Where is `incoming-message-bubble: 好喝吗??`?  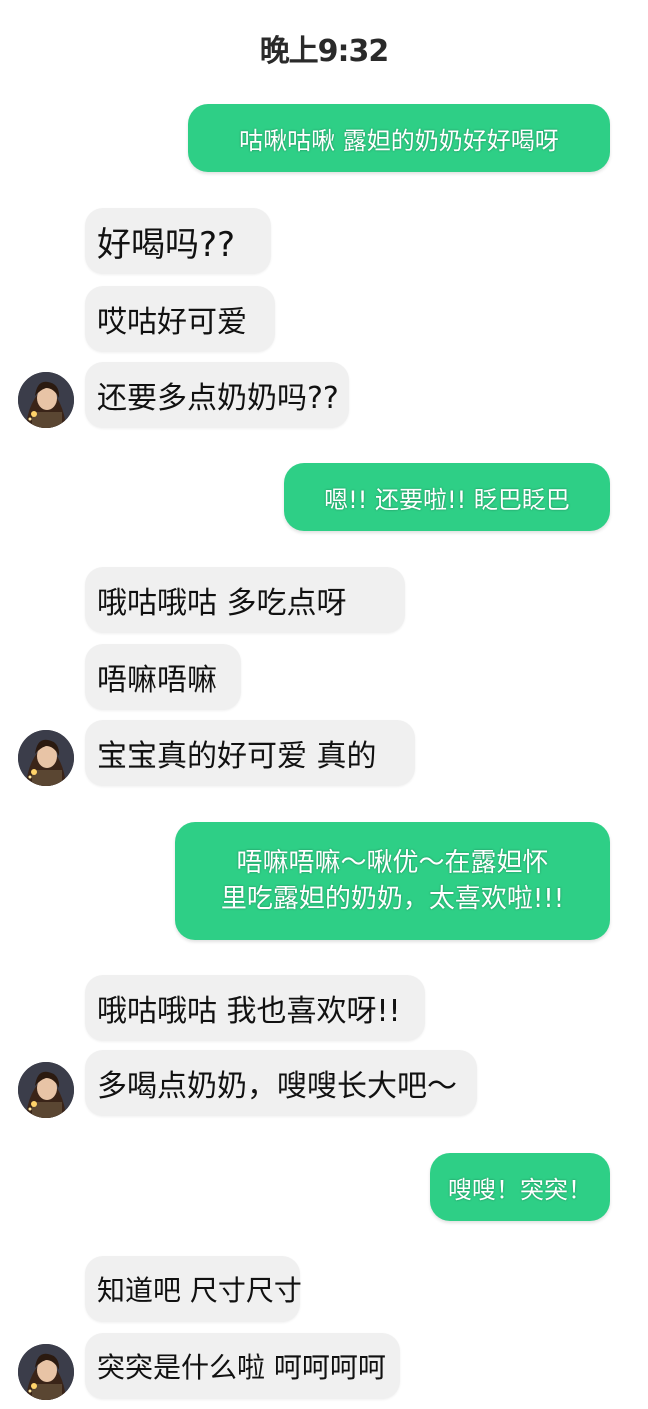
incoming-message-bubble: 好喝吗?? is located at coordinates (178, 241).